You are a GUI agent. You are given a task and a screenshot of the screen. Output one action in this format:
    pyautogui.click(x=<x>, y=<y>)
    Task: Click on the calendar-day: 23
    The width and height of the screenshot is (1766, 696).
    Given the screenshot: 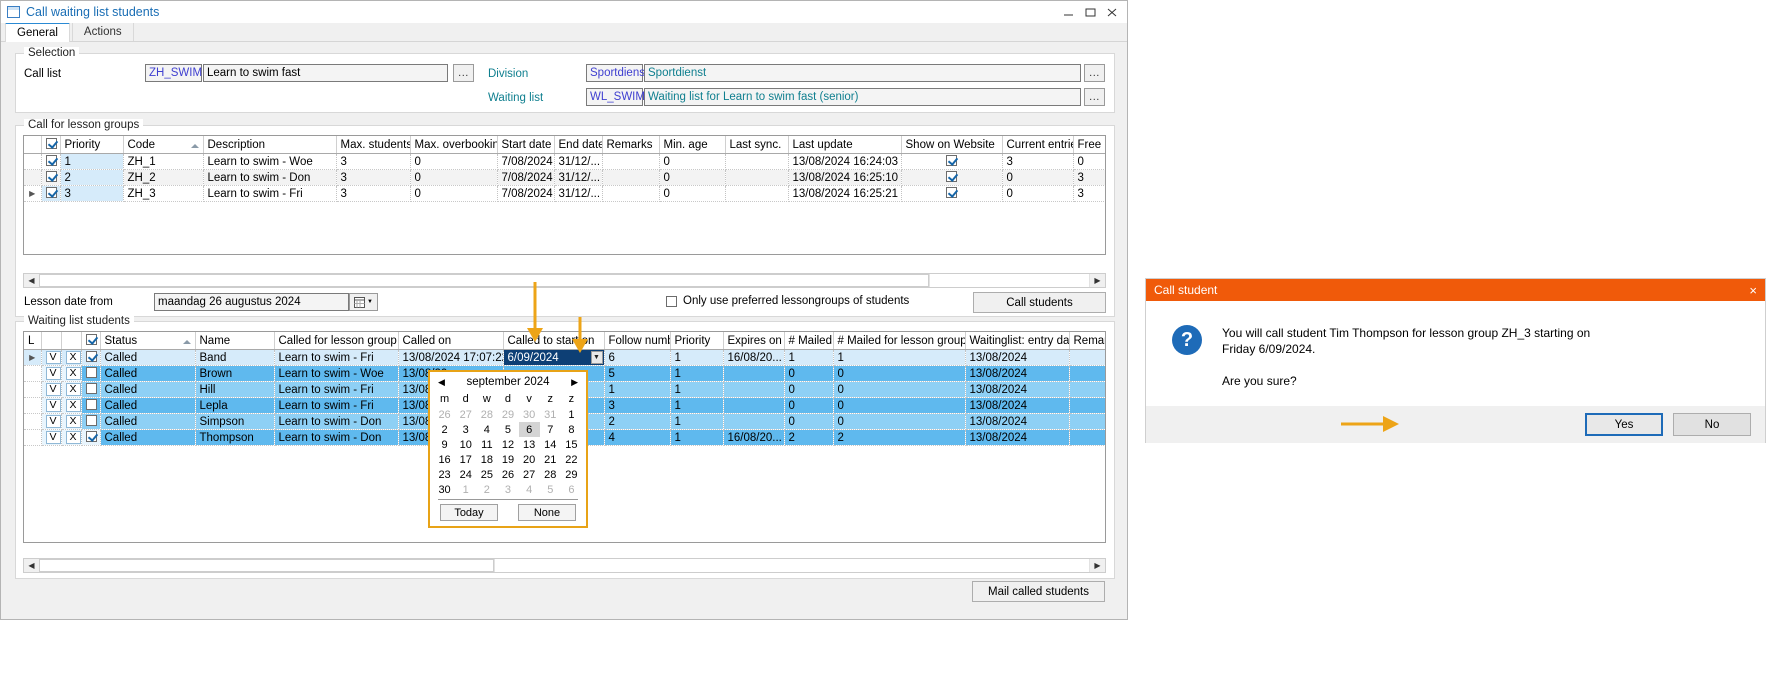 What is the action you would take?
    pyautogui.click(x=444, y=474)
    